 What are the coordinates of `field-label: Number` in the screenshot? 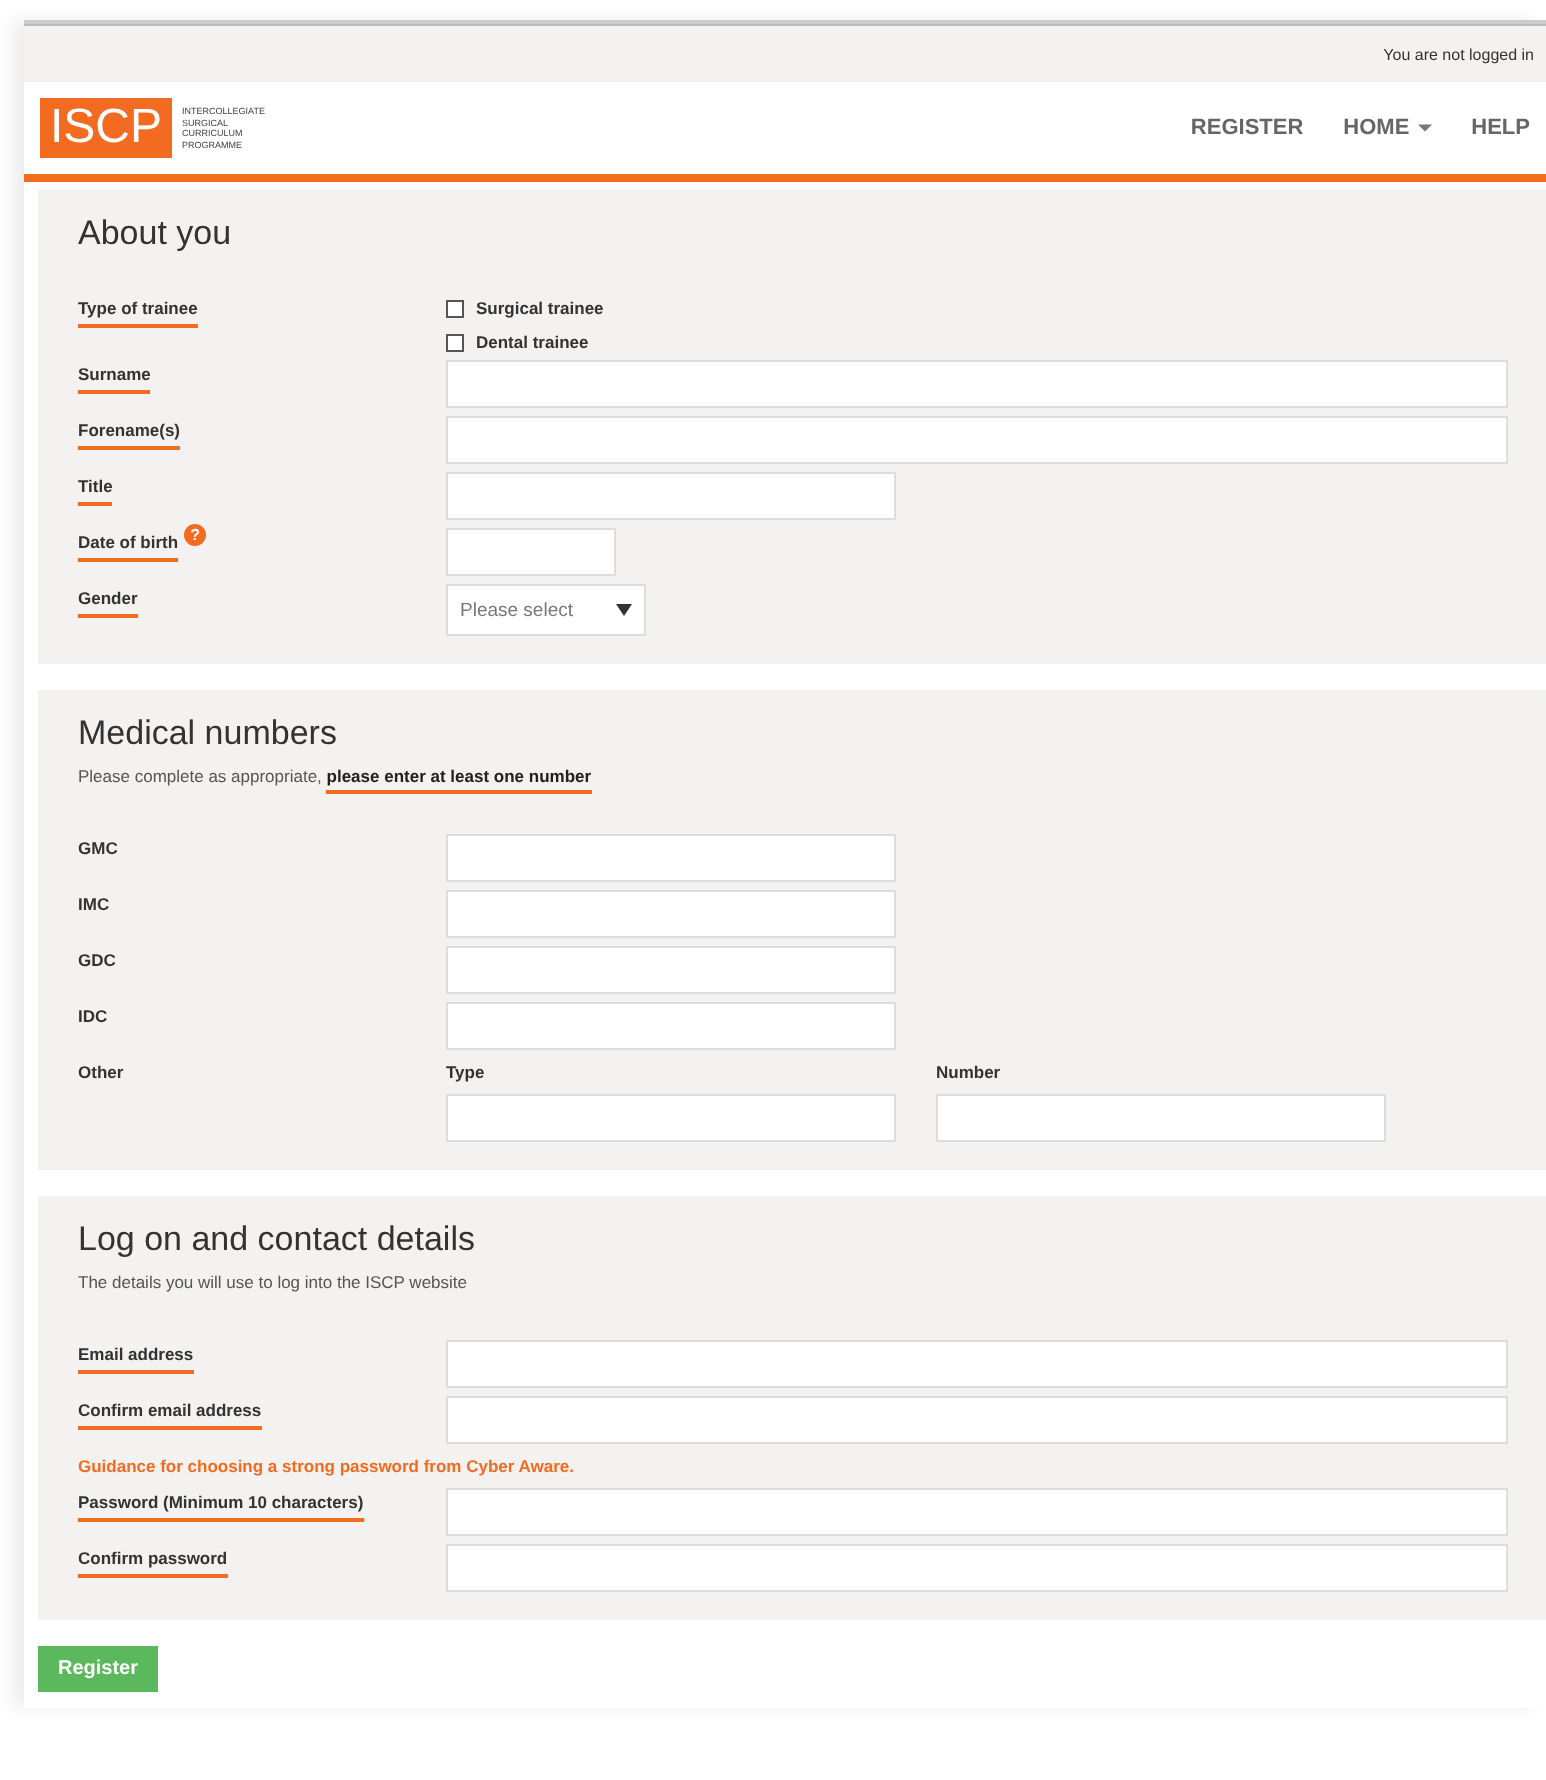 It's located at (969, 1072).